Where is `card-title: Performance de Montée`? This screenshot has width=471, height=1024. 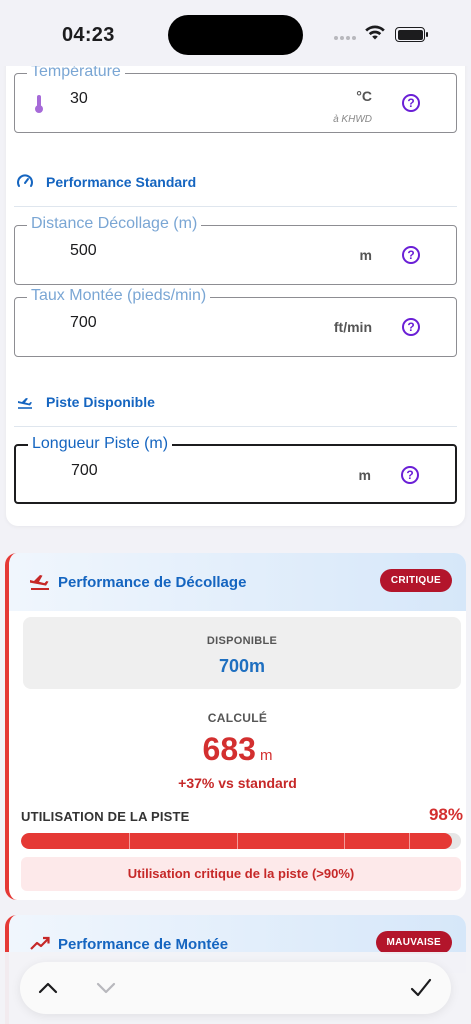 card-title: Performance de Montée is located at coordinates (143, 944).